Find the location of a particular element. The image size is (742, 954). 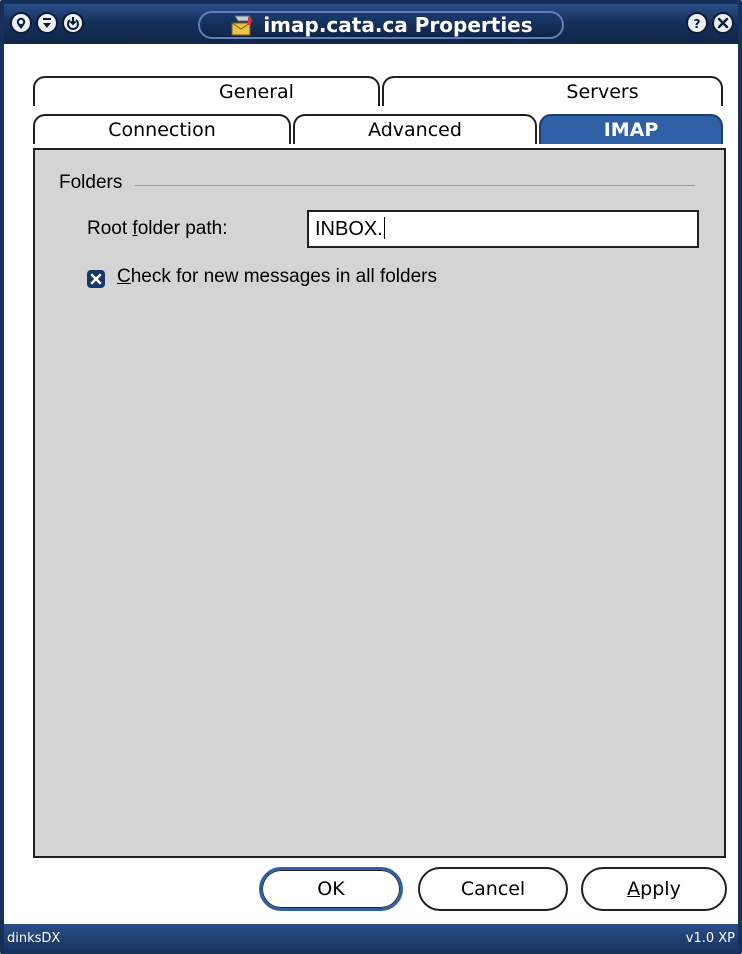

root-folder-path-label: Root folder path: is located at coordinates (157, 229).